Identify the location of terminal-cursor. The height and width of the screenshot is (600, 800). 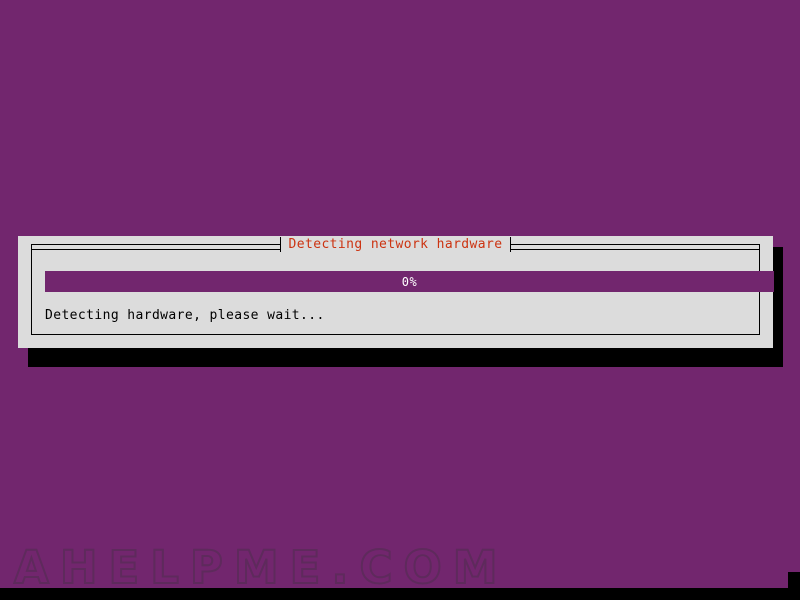
(794, 581).